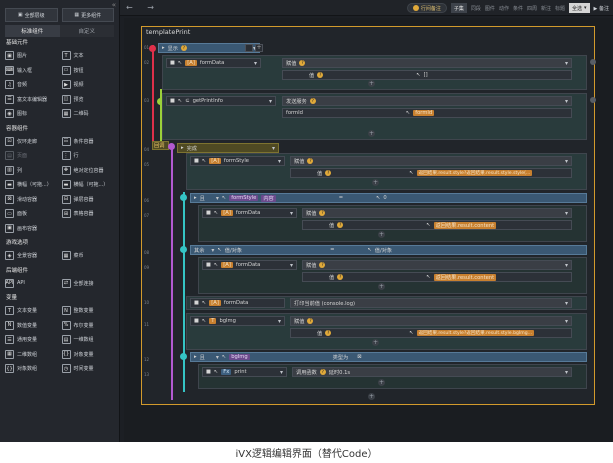 The image size is (613, 463). Describe the element at coordinates (78, 256) in the screenshot. I see `component-label: 菜币` at that location.